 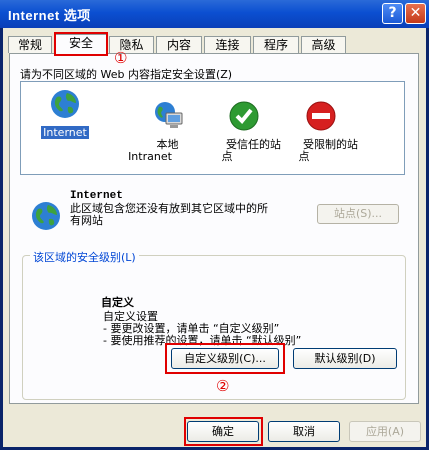 I want to click on default-level-button: 默认级别(D), so click(x=345, y=358).